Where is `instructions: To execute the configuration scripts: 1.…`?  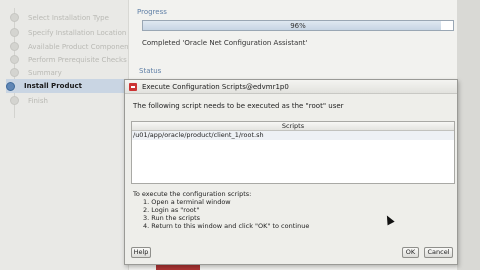
instructions: To execute the configuration scripts: 1.… is located at coordinates (221, 210).